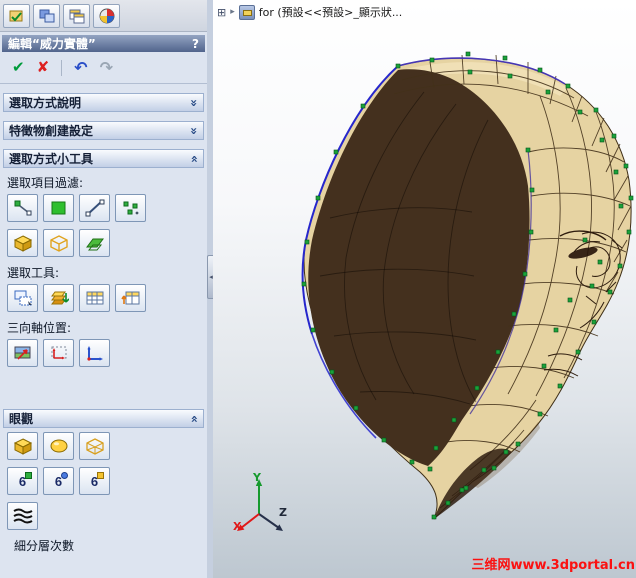  I want to click on wireframe-display-button, so click(94, 446).